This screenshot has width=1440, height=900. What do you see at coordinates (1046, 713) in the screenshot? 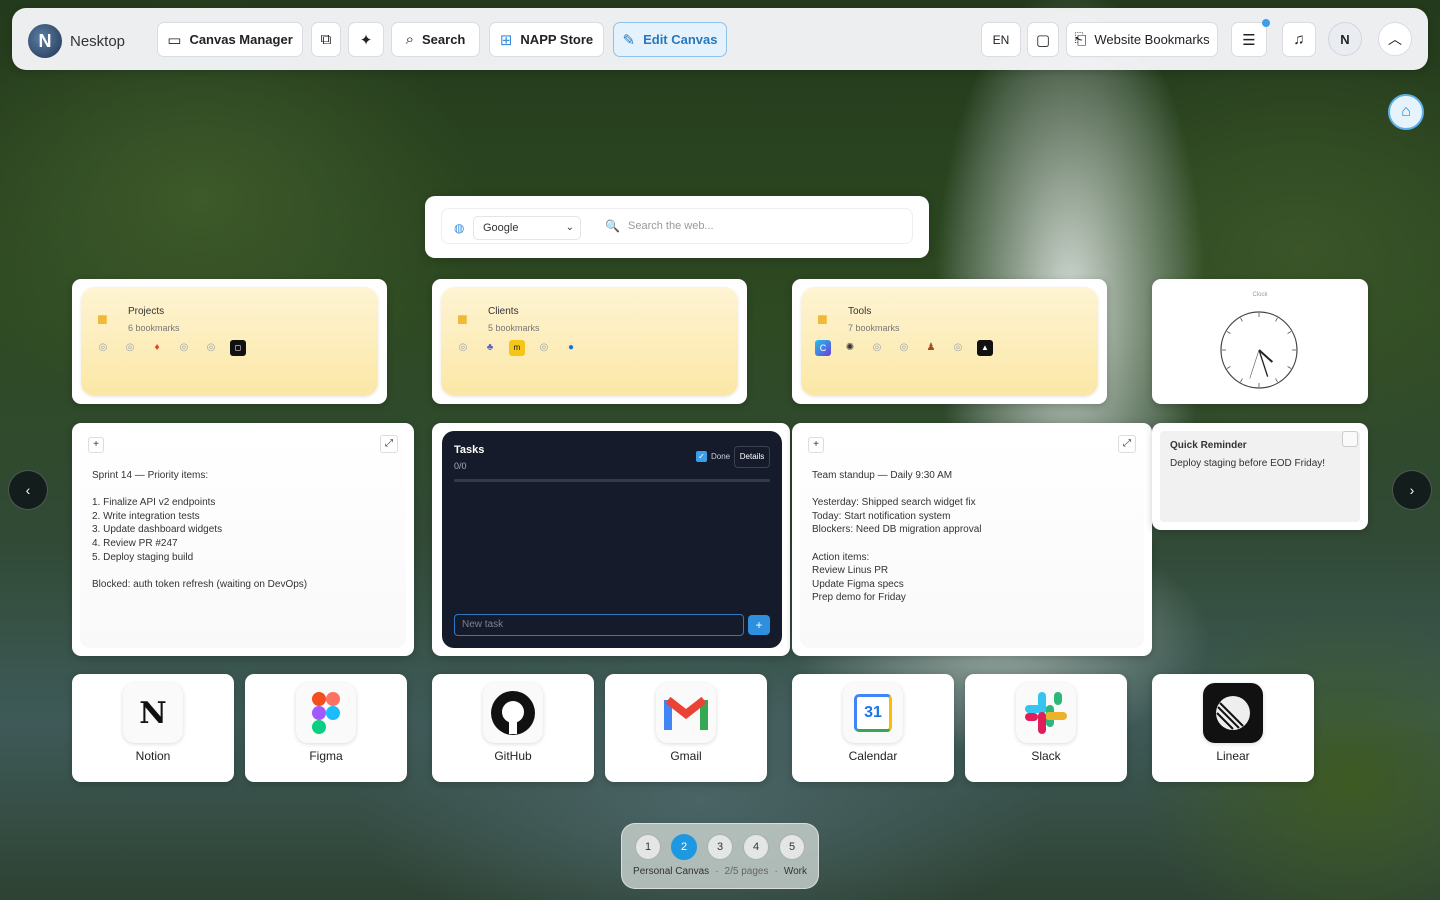
I see `slack-logo` at bounding box center [1046, 713].